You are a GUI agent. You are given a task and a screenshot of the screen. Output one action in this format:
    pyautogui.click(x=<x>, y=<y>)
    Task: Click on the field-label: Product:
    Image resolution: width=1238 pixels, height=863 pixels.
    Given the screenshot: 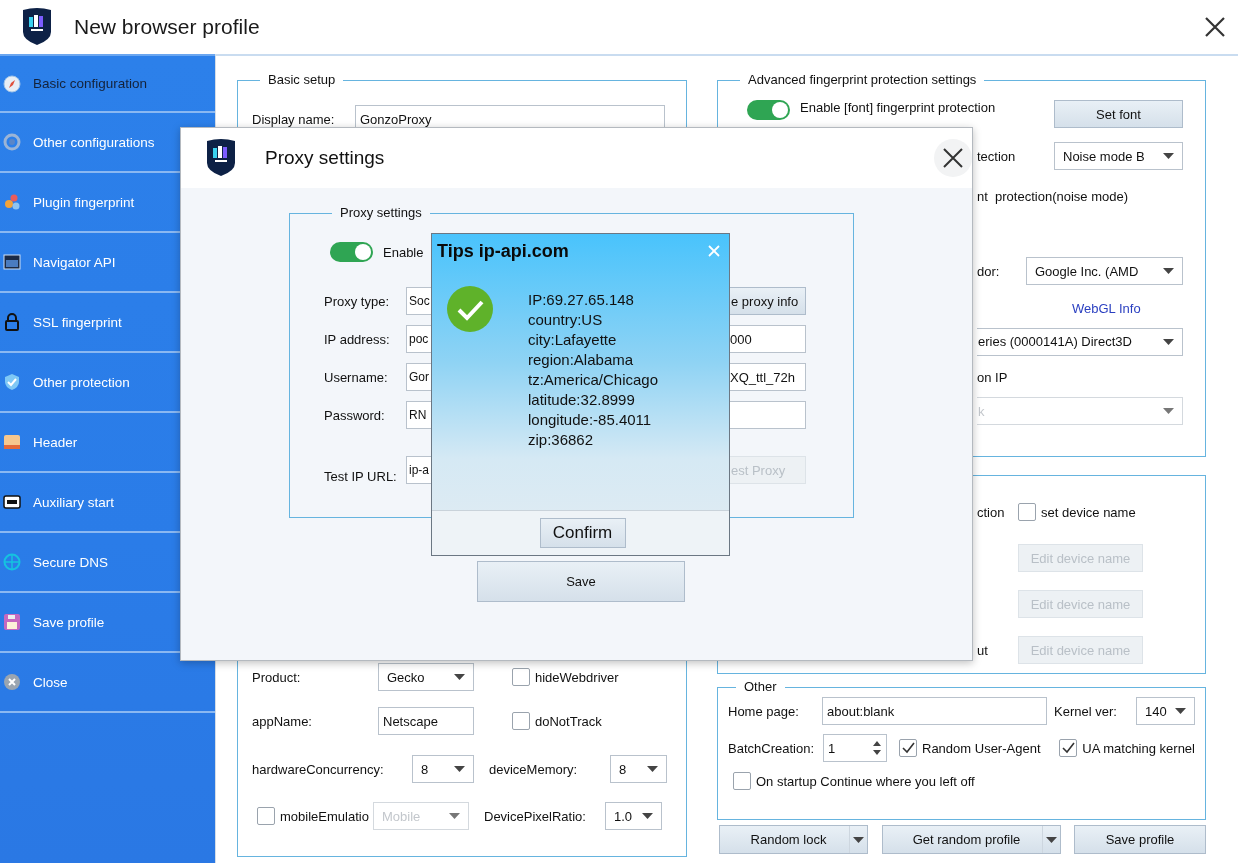 What is the action you would take?
    pyautogui.click(x=277, y=677)
    